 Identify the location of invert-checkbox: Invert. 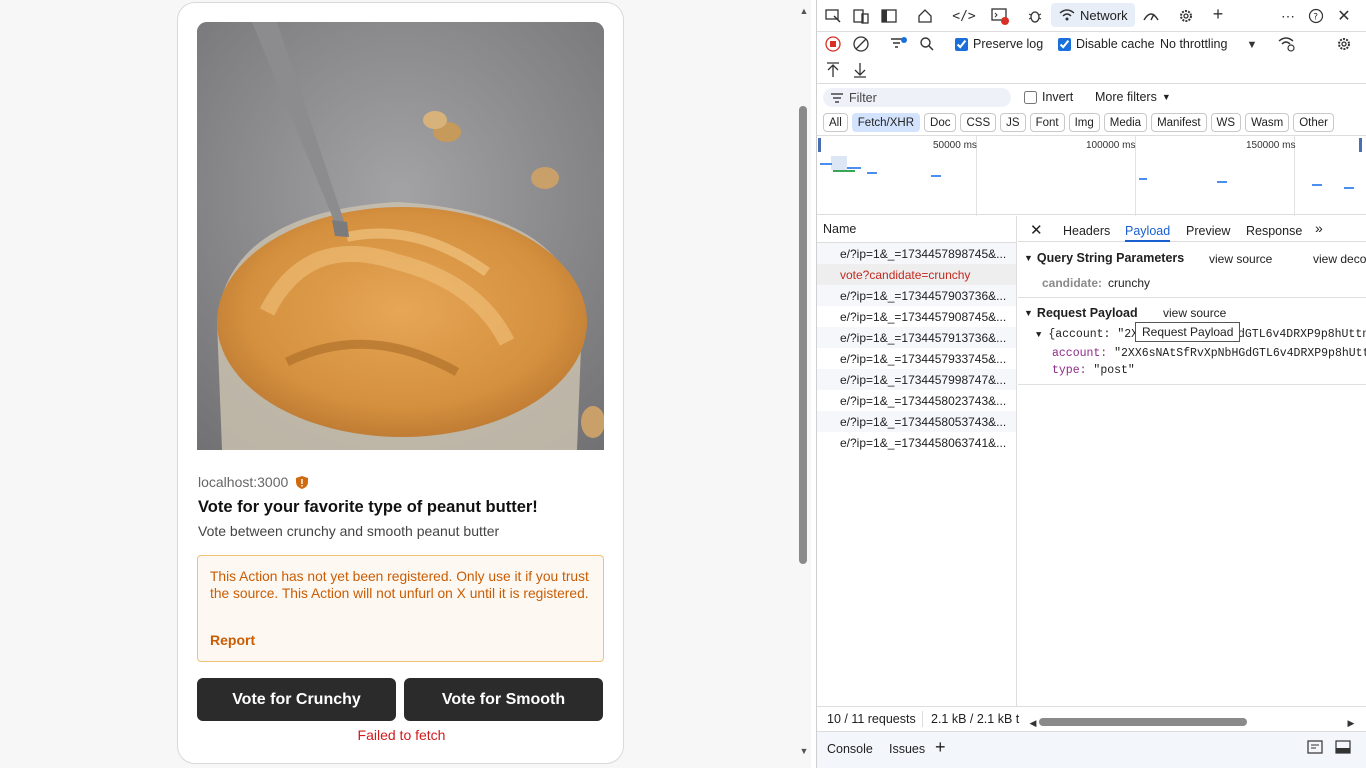
(1048, 97).